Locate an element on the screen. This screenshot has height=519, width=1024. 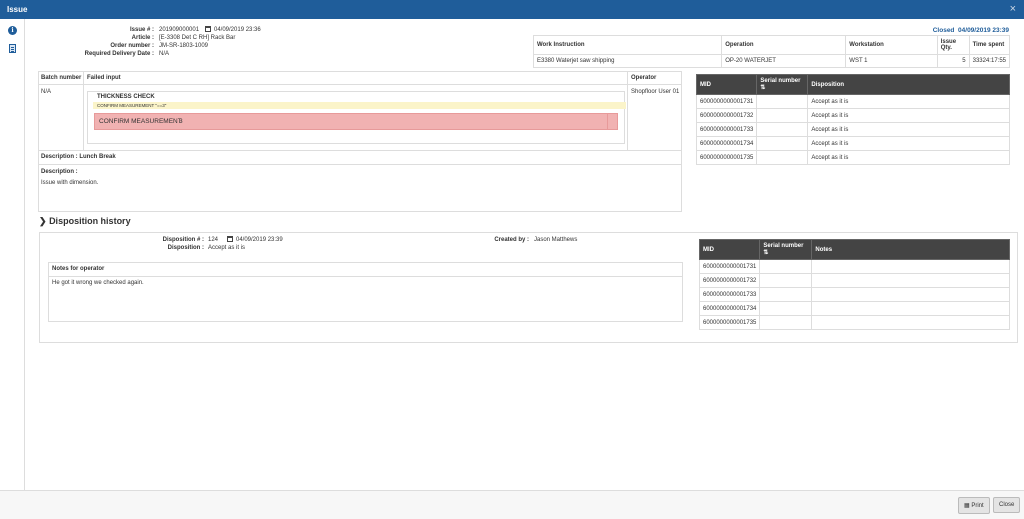
disposition-time: 04/09/2019 23:39 is located at coordinates (259, 240).